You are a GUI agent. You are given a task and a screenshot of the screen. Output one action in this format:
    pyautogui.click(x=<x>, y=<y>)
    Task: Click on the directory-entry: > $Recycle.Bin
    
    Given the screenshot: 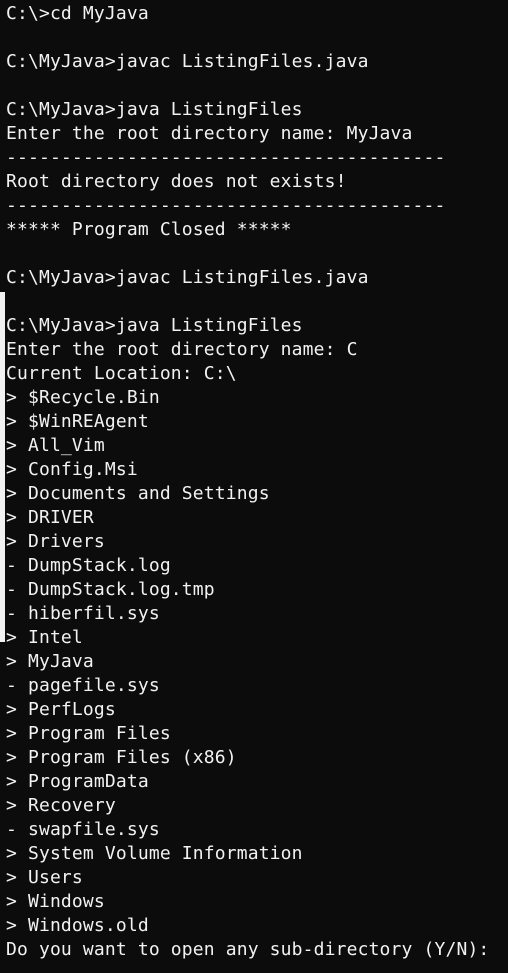 What is the action you would take?
    pyautogui.click(x=83, y=397)
    